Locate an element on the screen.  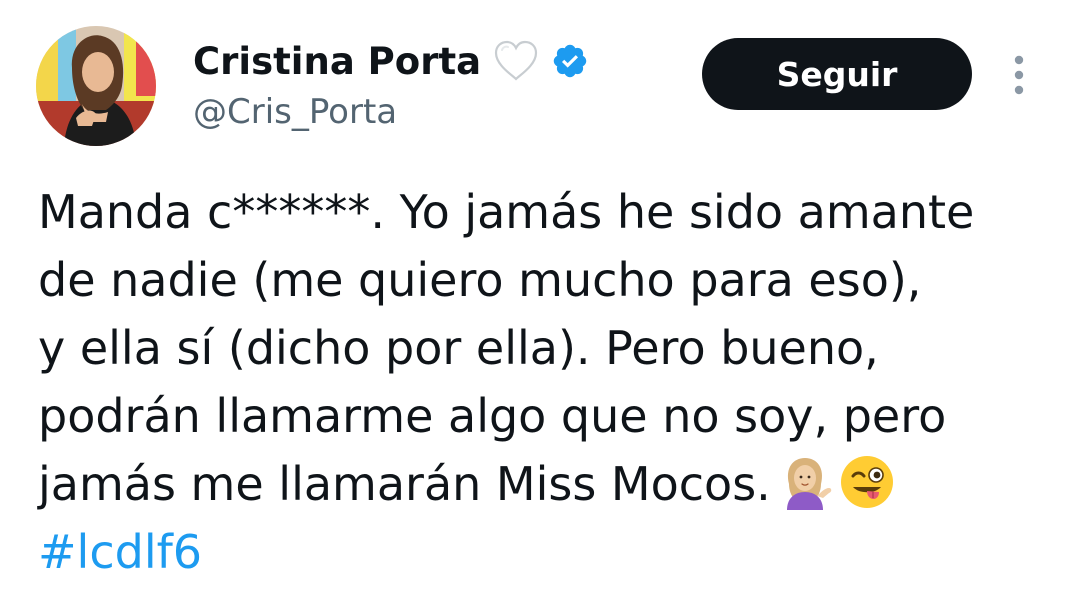
more-options-icon is located at coordinates (1019, 75).